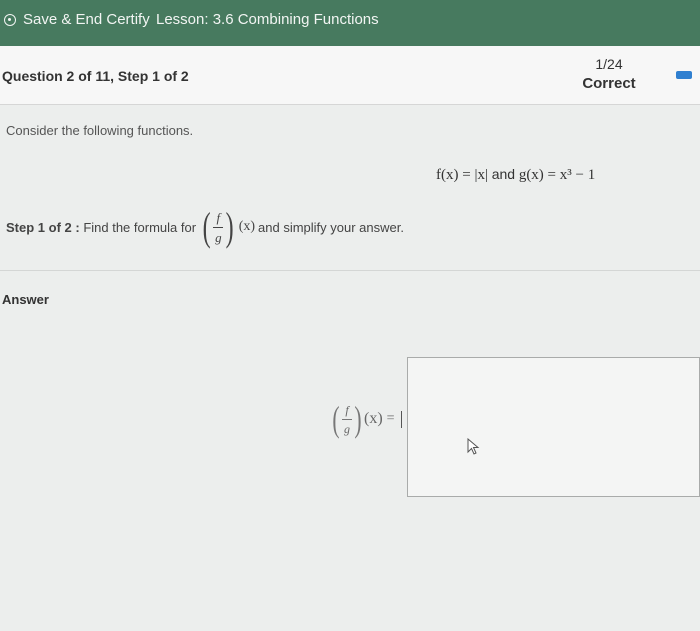 This screenshot has width=700, height=631. I want to click on progress-indicator: 1/24 Correct, so click(609, 74).